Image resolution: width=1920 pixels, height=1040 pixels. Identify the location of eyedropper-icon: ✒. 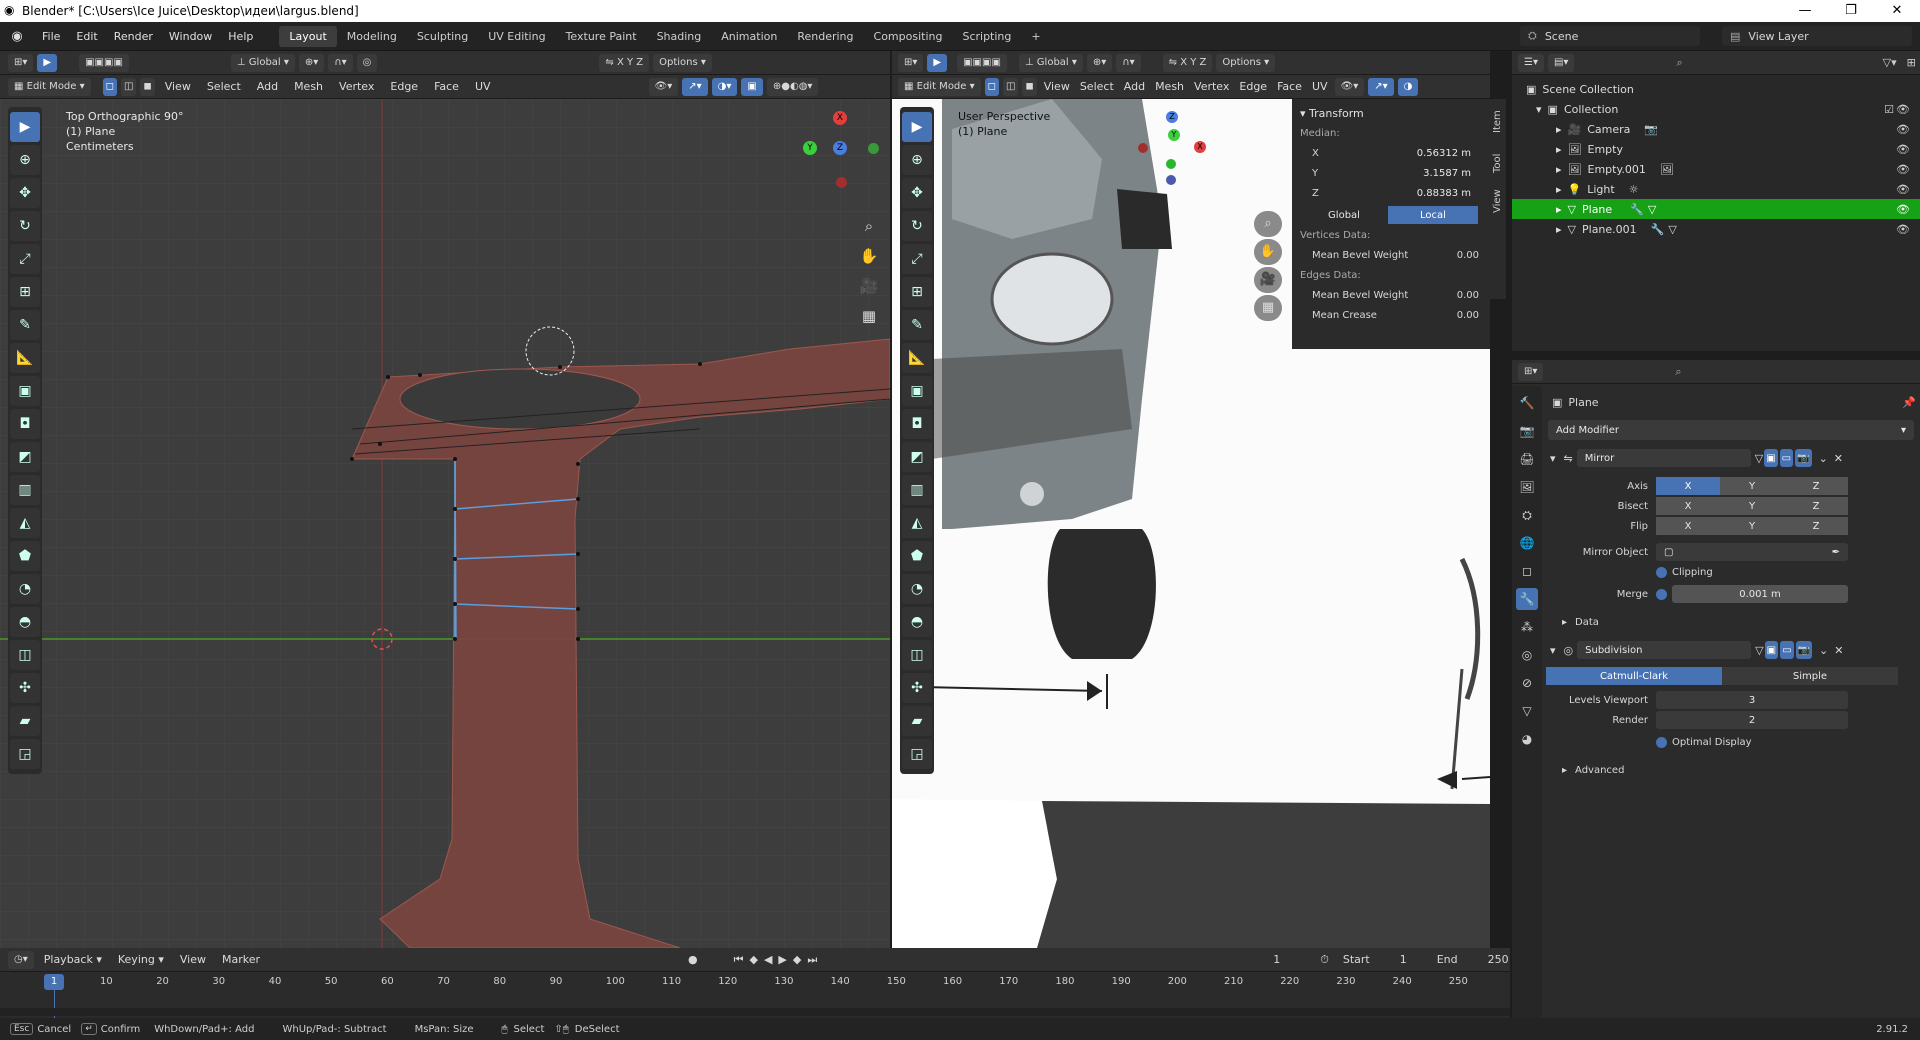
(1836, 552).